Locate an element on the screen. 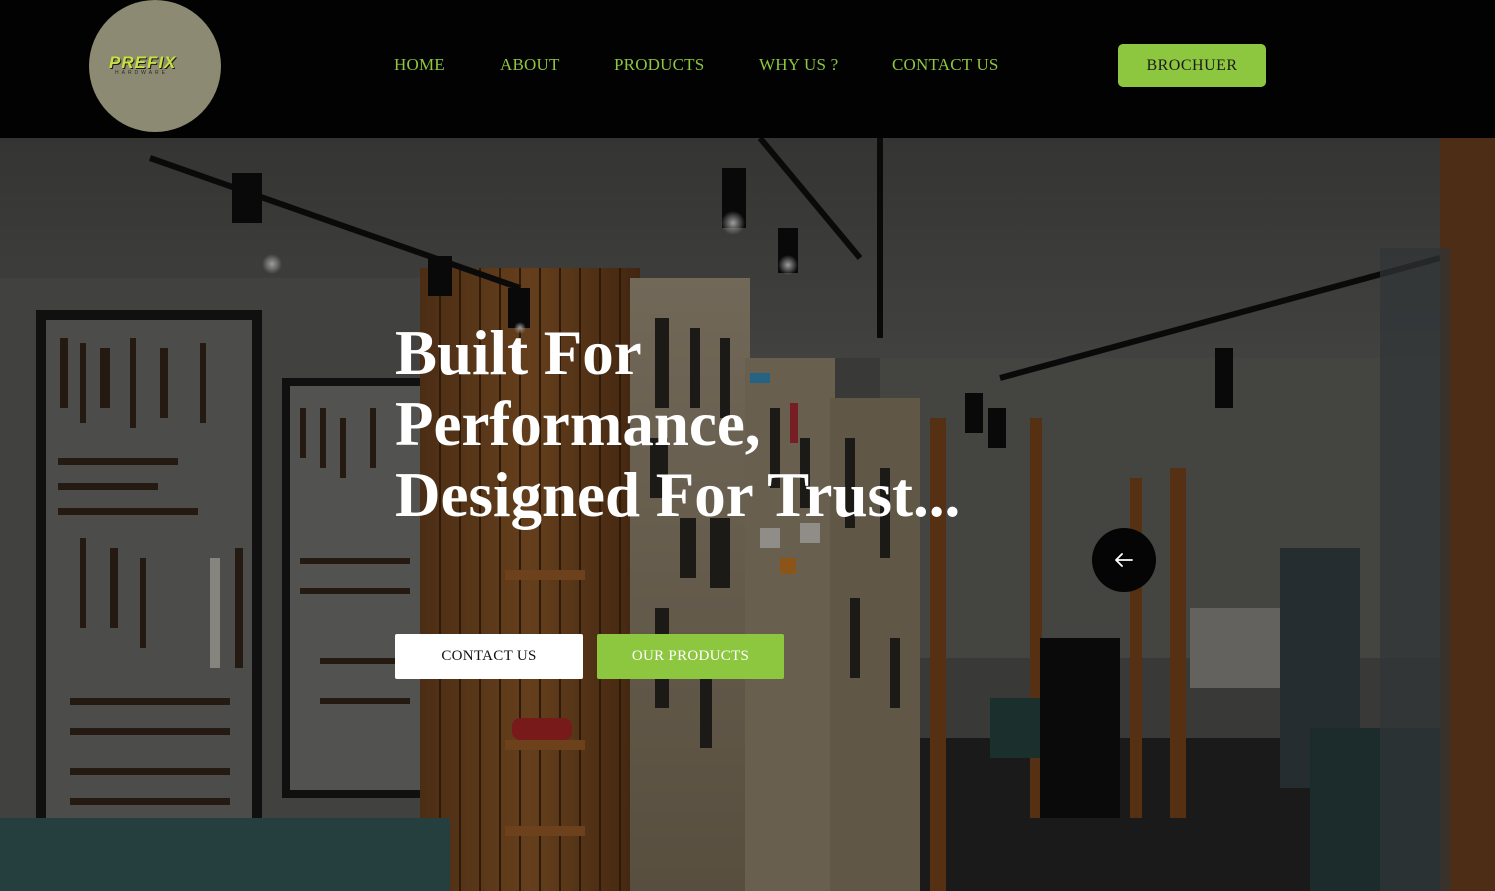 This screenshot has height=891, width=1495. nav-home: HOME is located at coordinates (419, 65).